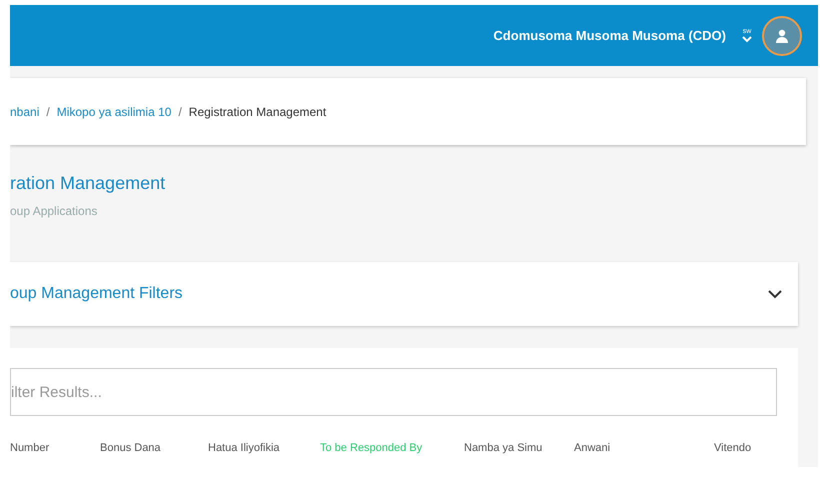  Describe the element at coordinates (593, 448) in the screenshot. I see `column-header: Anwani` at that location.